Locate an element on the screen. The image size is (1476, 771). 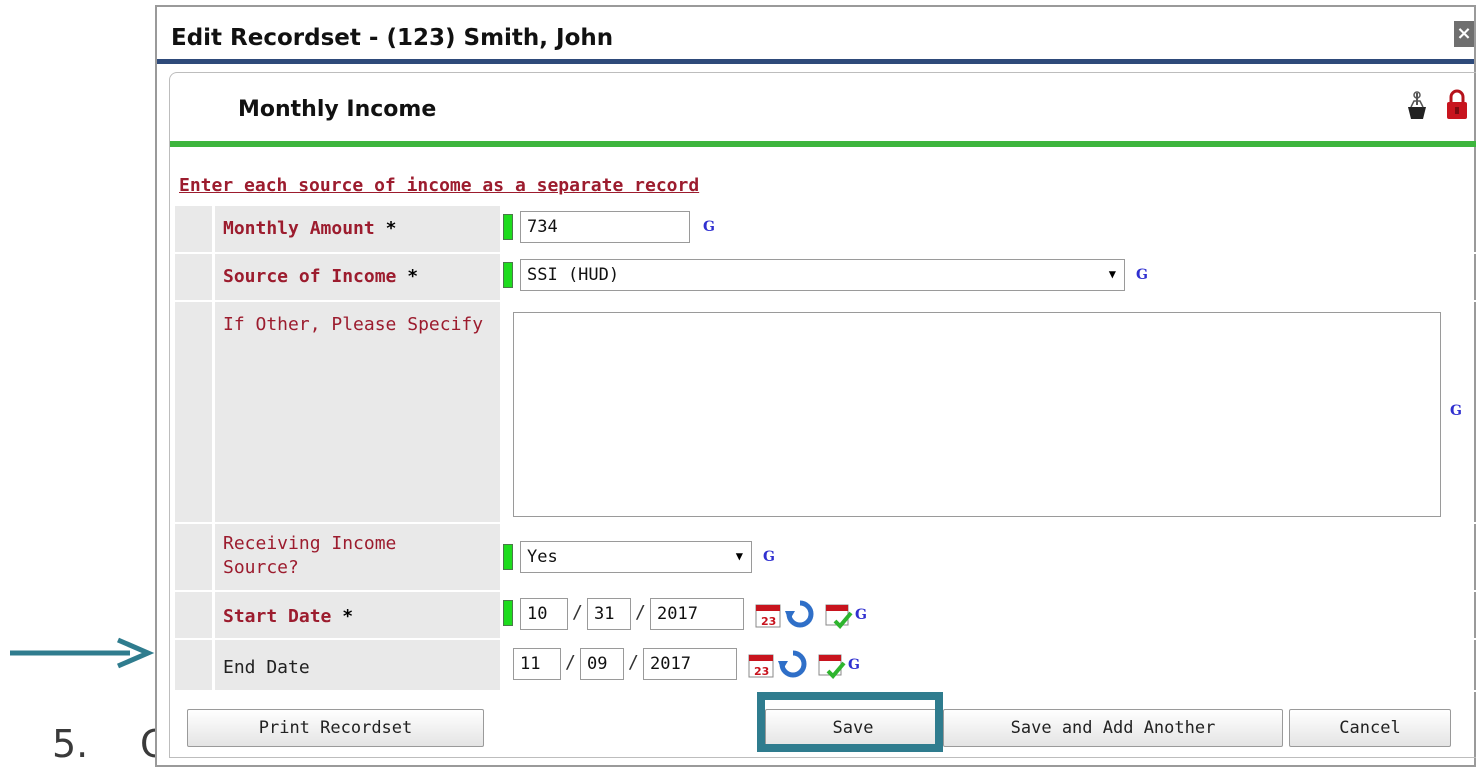
end-date-label: End Date is located at coordinates (266, 667).